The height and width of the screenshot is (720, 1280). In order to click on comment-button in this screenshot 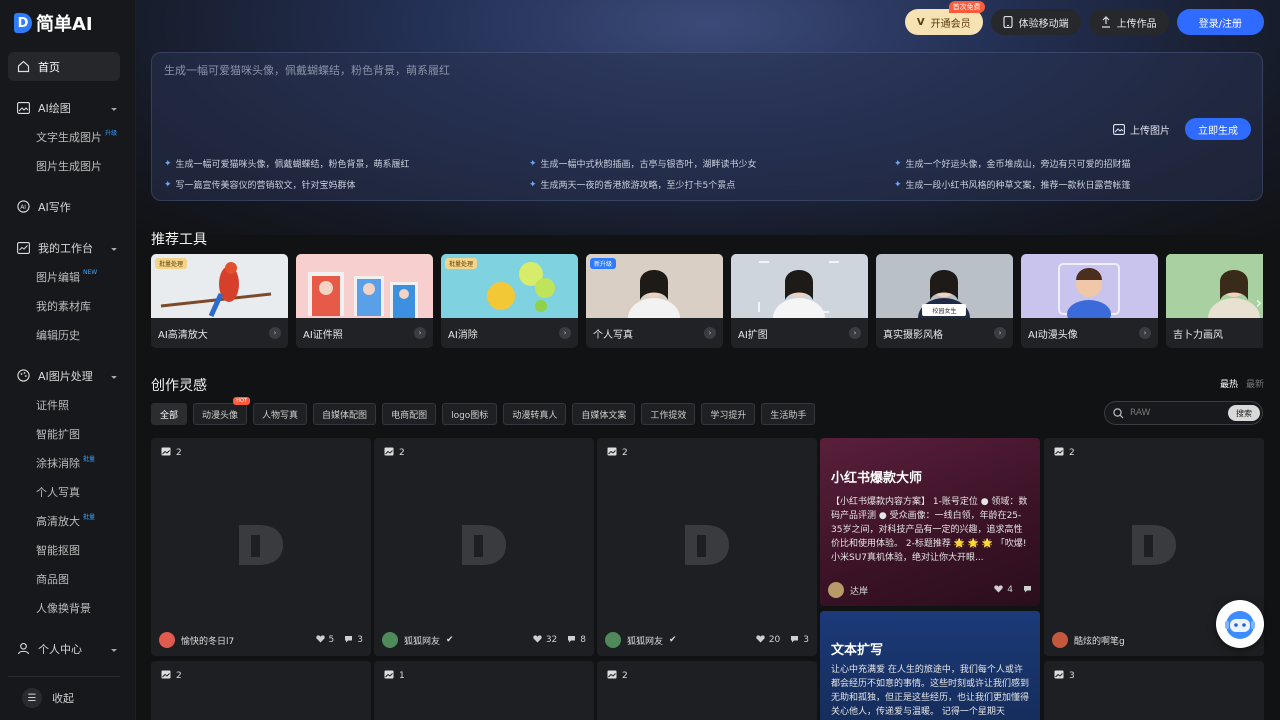, I will do `click(1027, 590)`.